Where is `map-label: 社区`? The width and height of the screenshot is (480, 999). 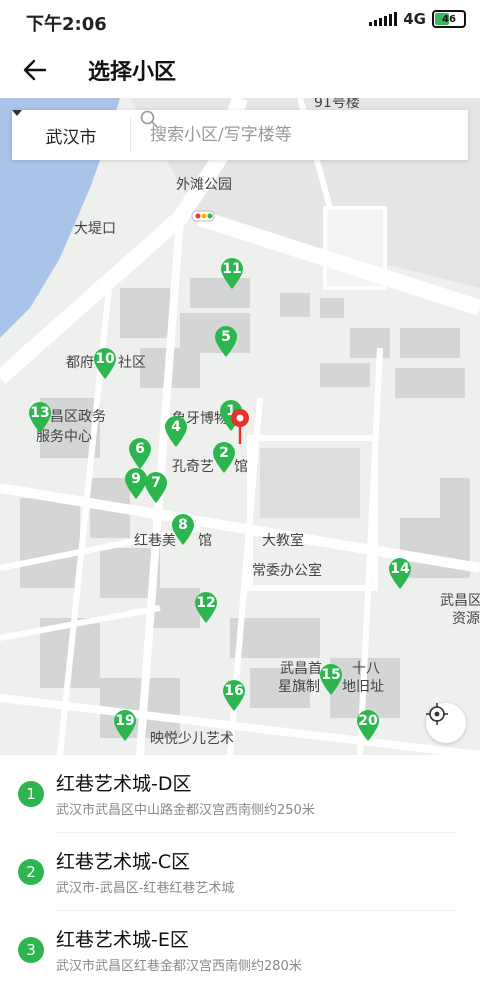
map-label: 社区 is located at coordinates (132, 363).